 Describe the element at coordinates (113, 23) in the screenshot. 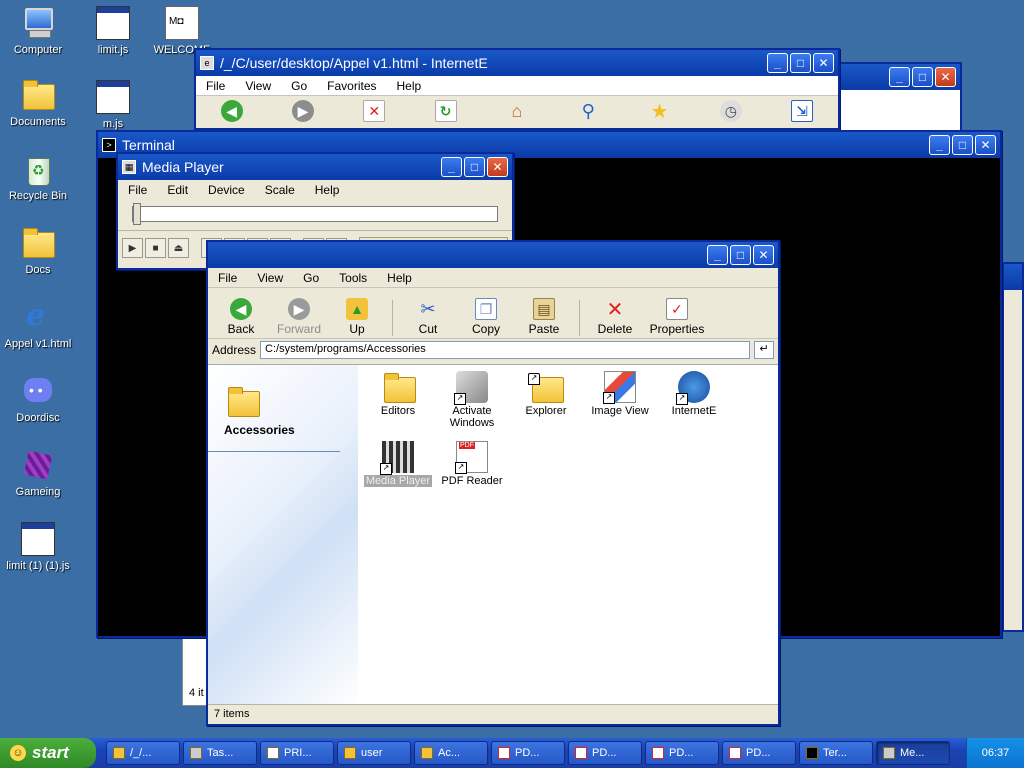

I see `script-icon` at that location.